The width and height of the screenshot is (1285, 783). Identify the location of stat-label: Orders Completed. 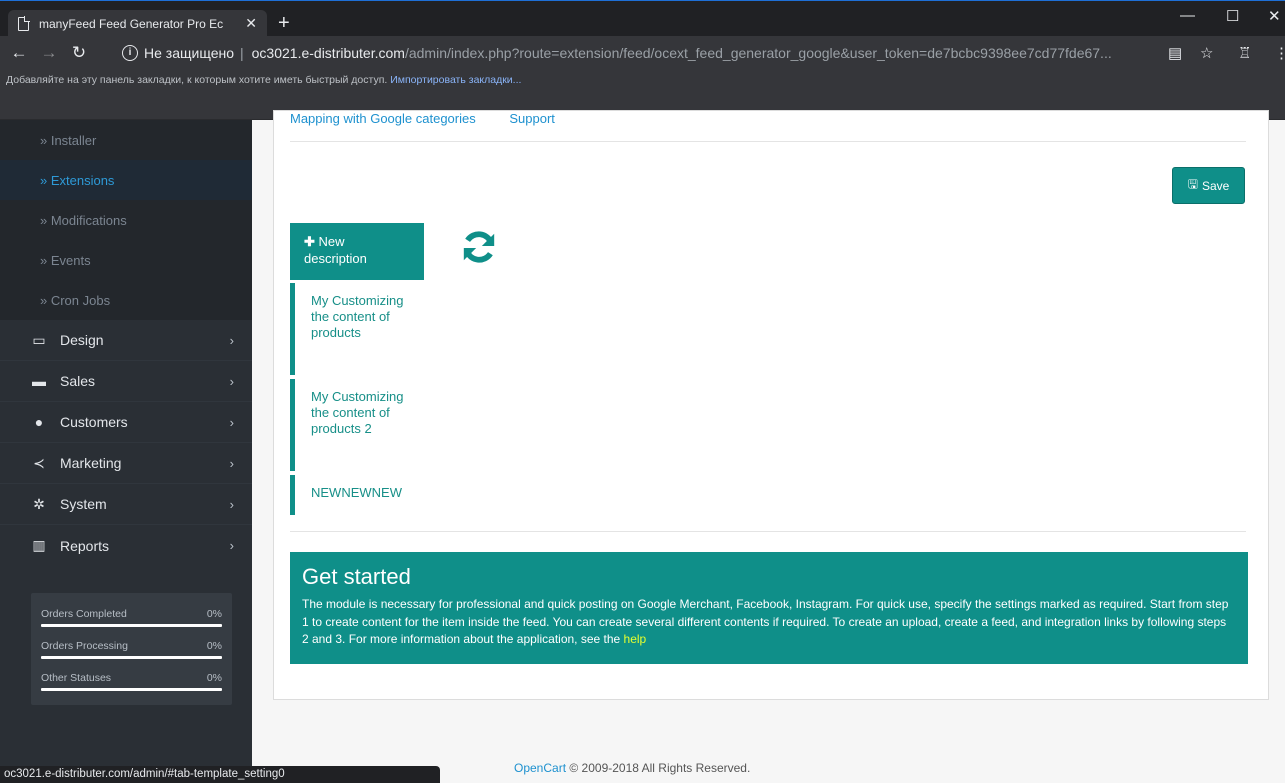
(84, 614).